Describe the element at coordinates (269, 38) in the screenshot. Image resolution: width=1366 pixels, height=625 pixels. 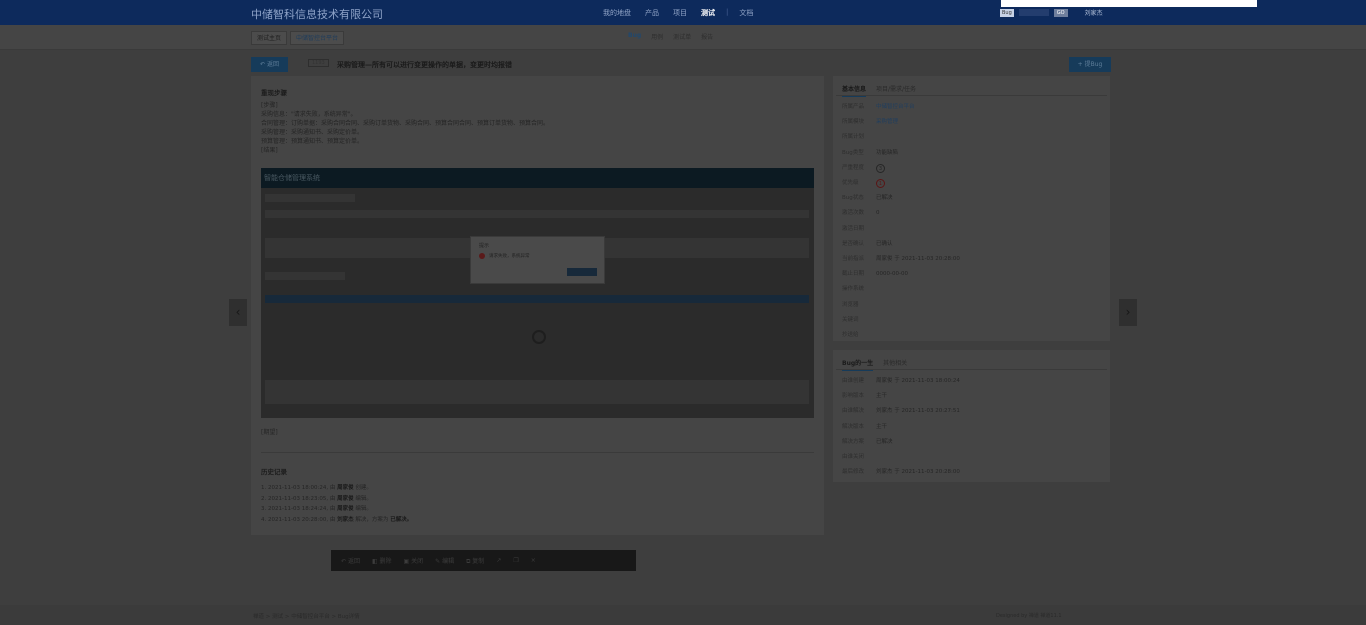
I see `test-home-button: 测试主页` at that location.